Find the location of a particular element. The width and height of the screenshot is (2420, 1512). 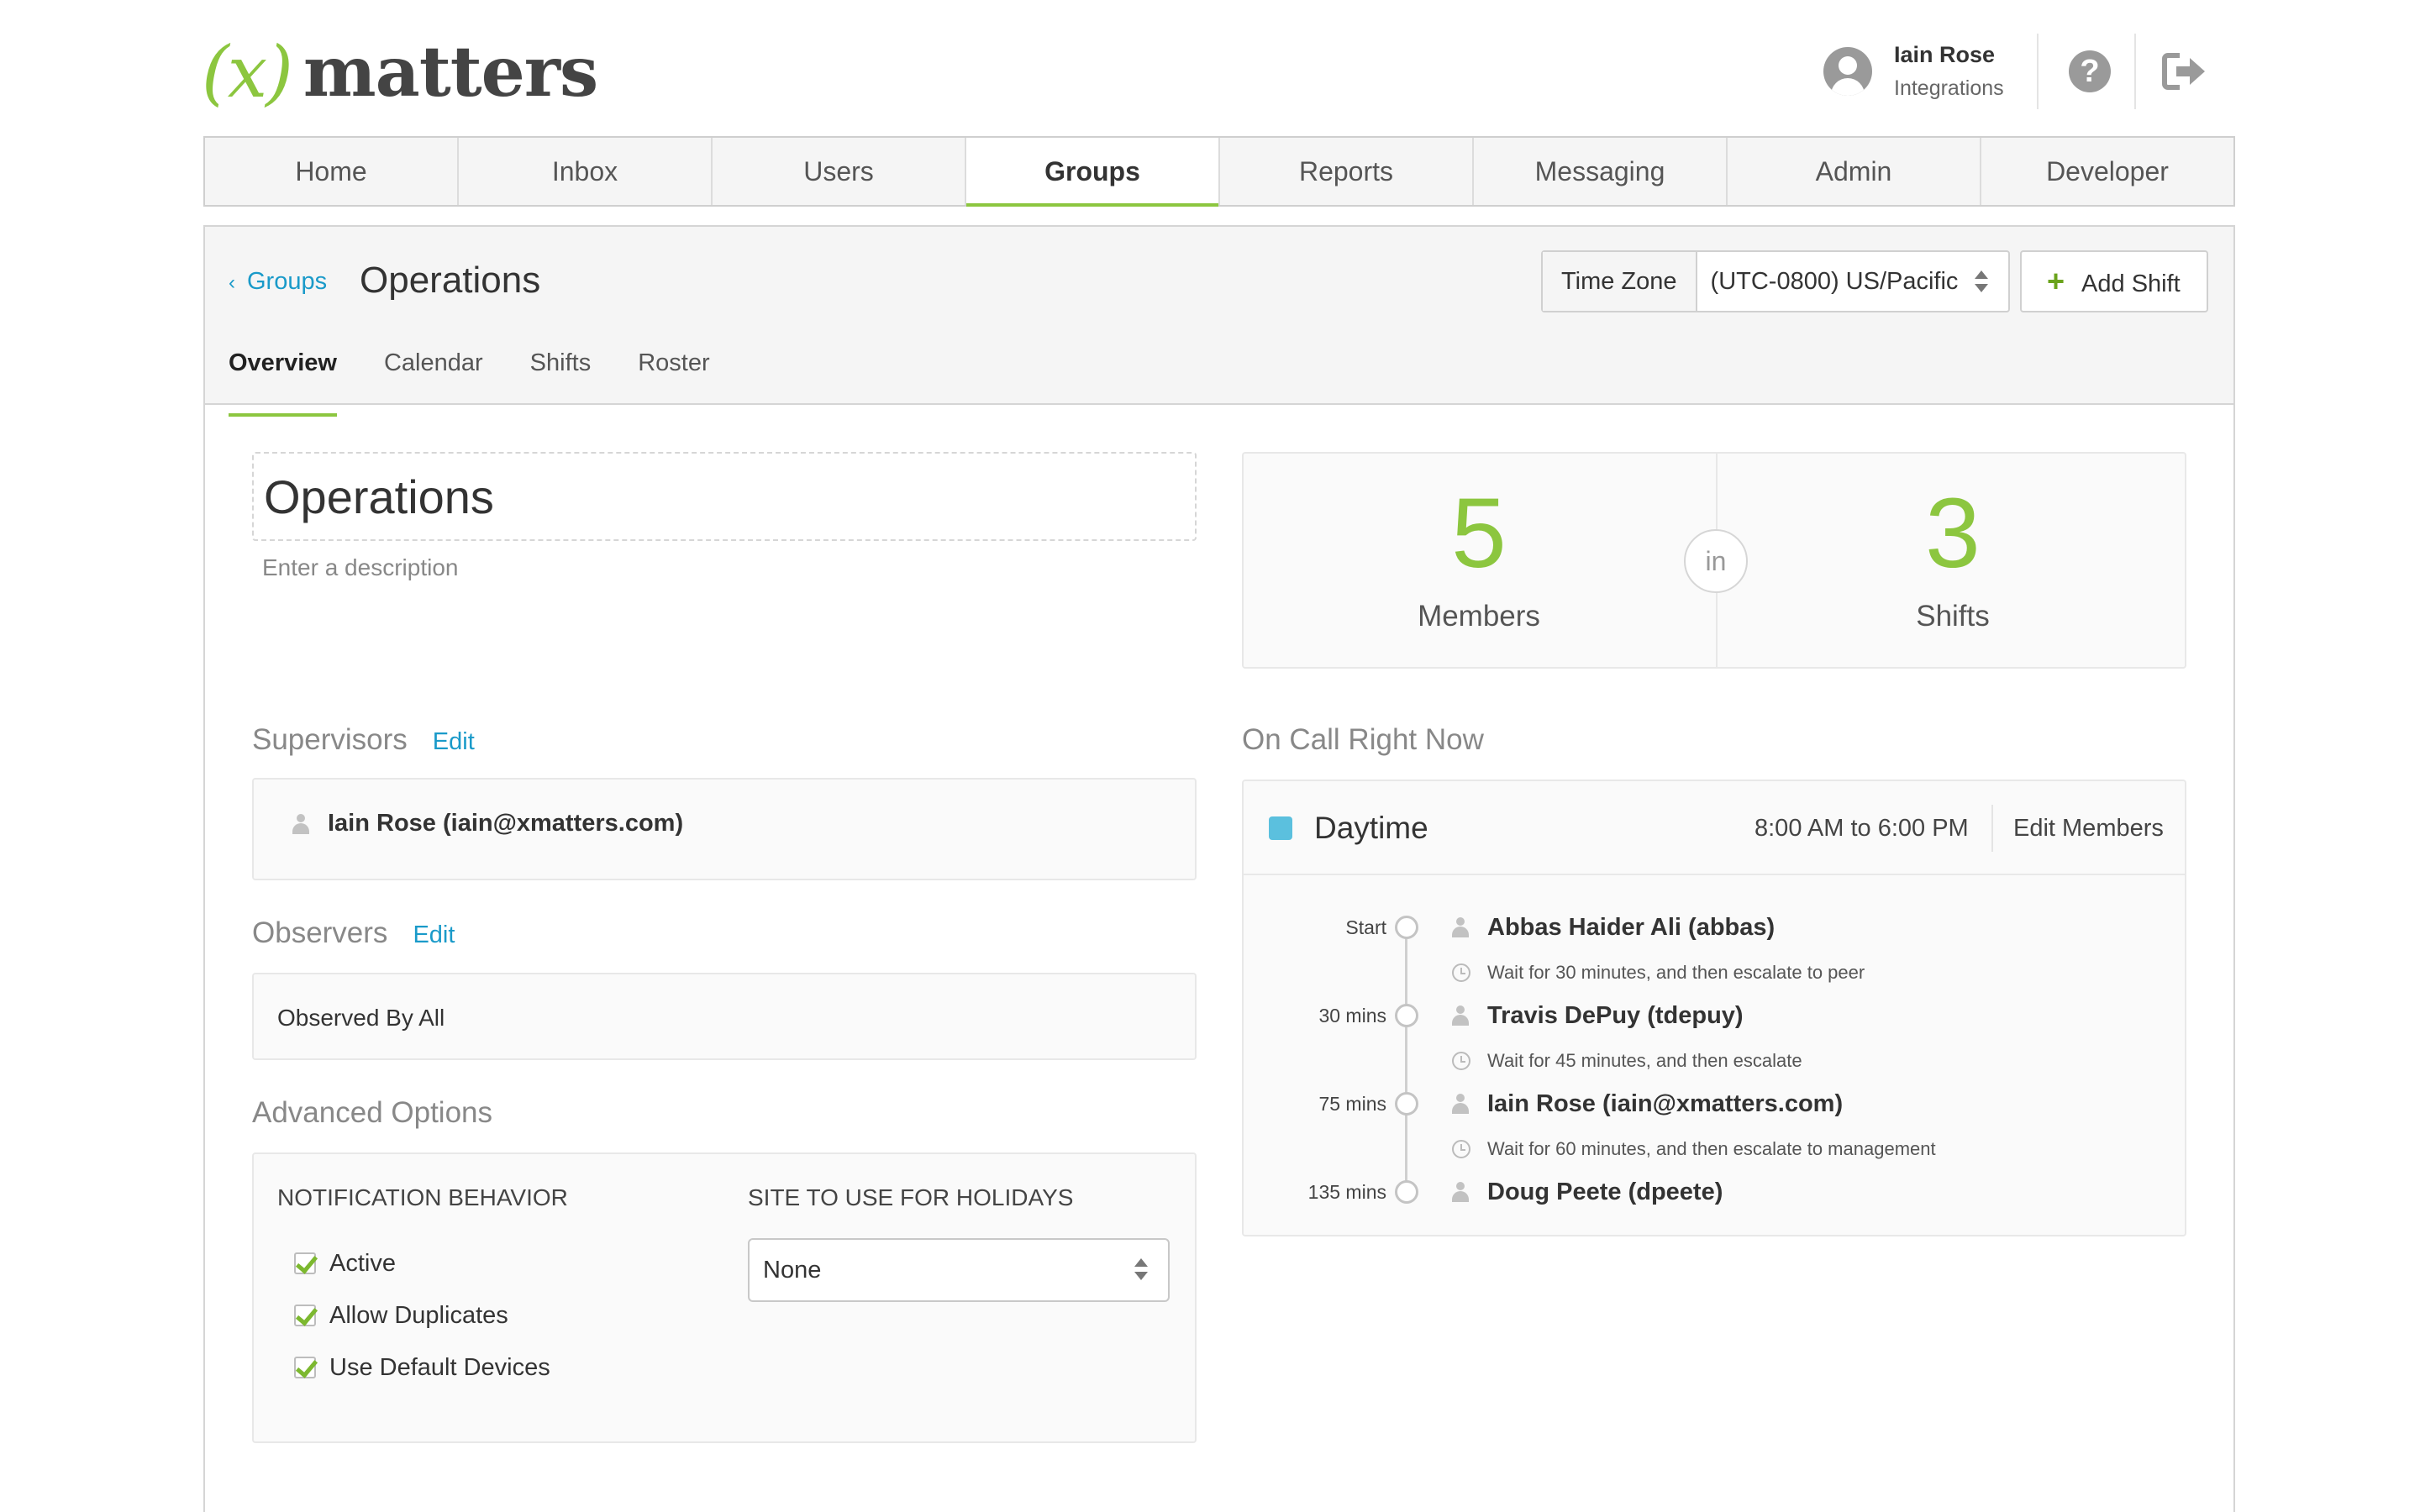

shifts-stat: 3 Shifts is located at coordinates (1953, 560).